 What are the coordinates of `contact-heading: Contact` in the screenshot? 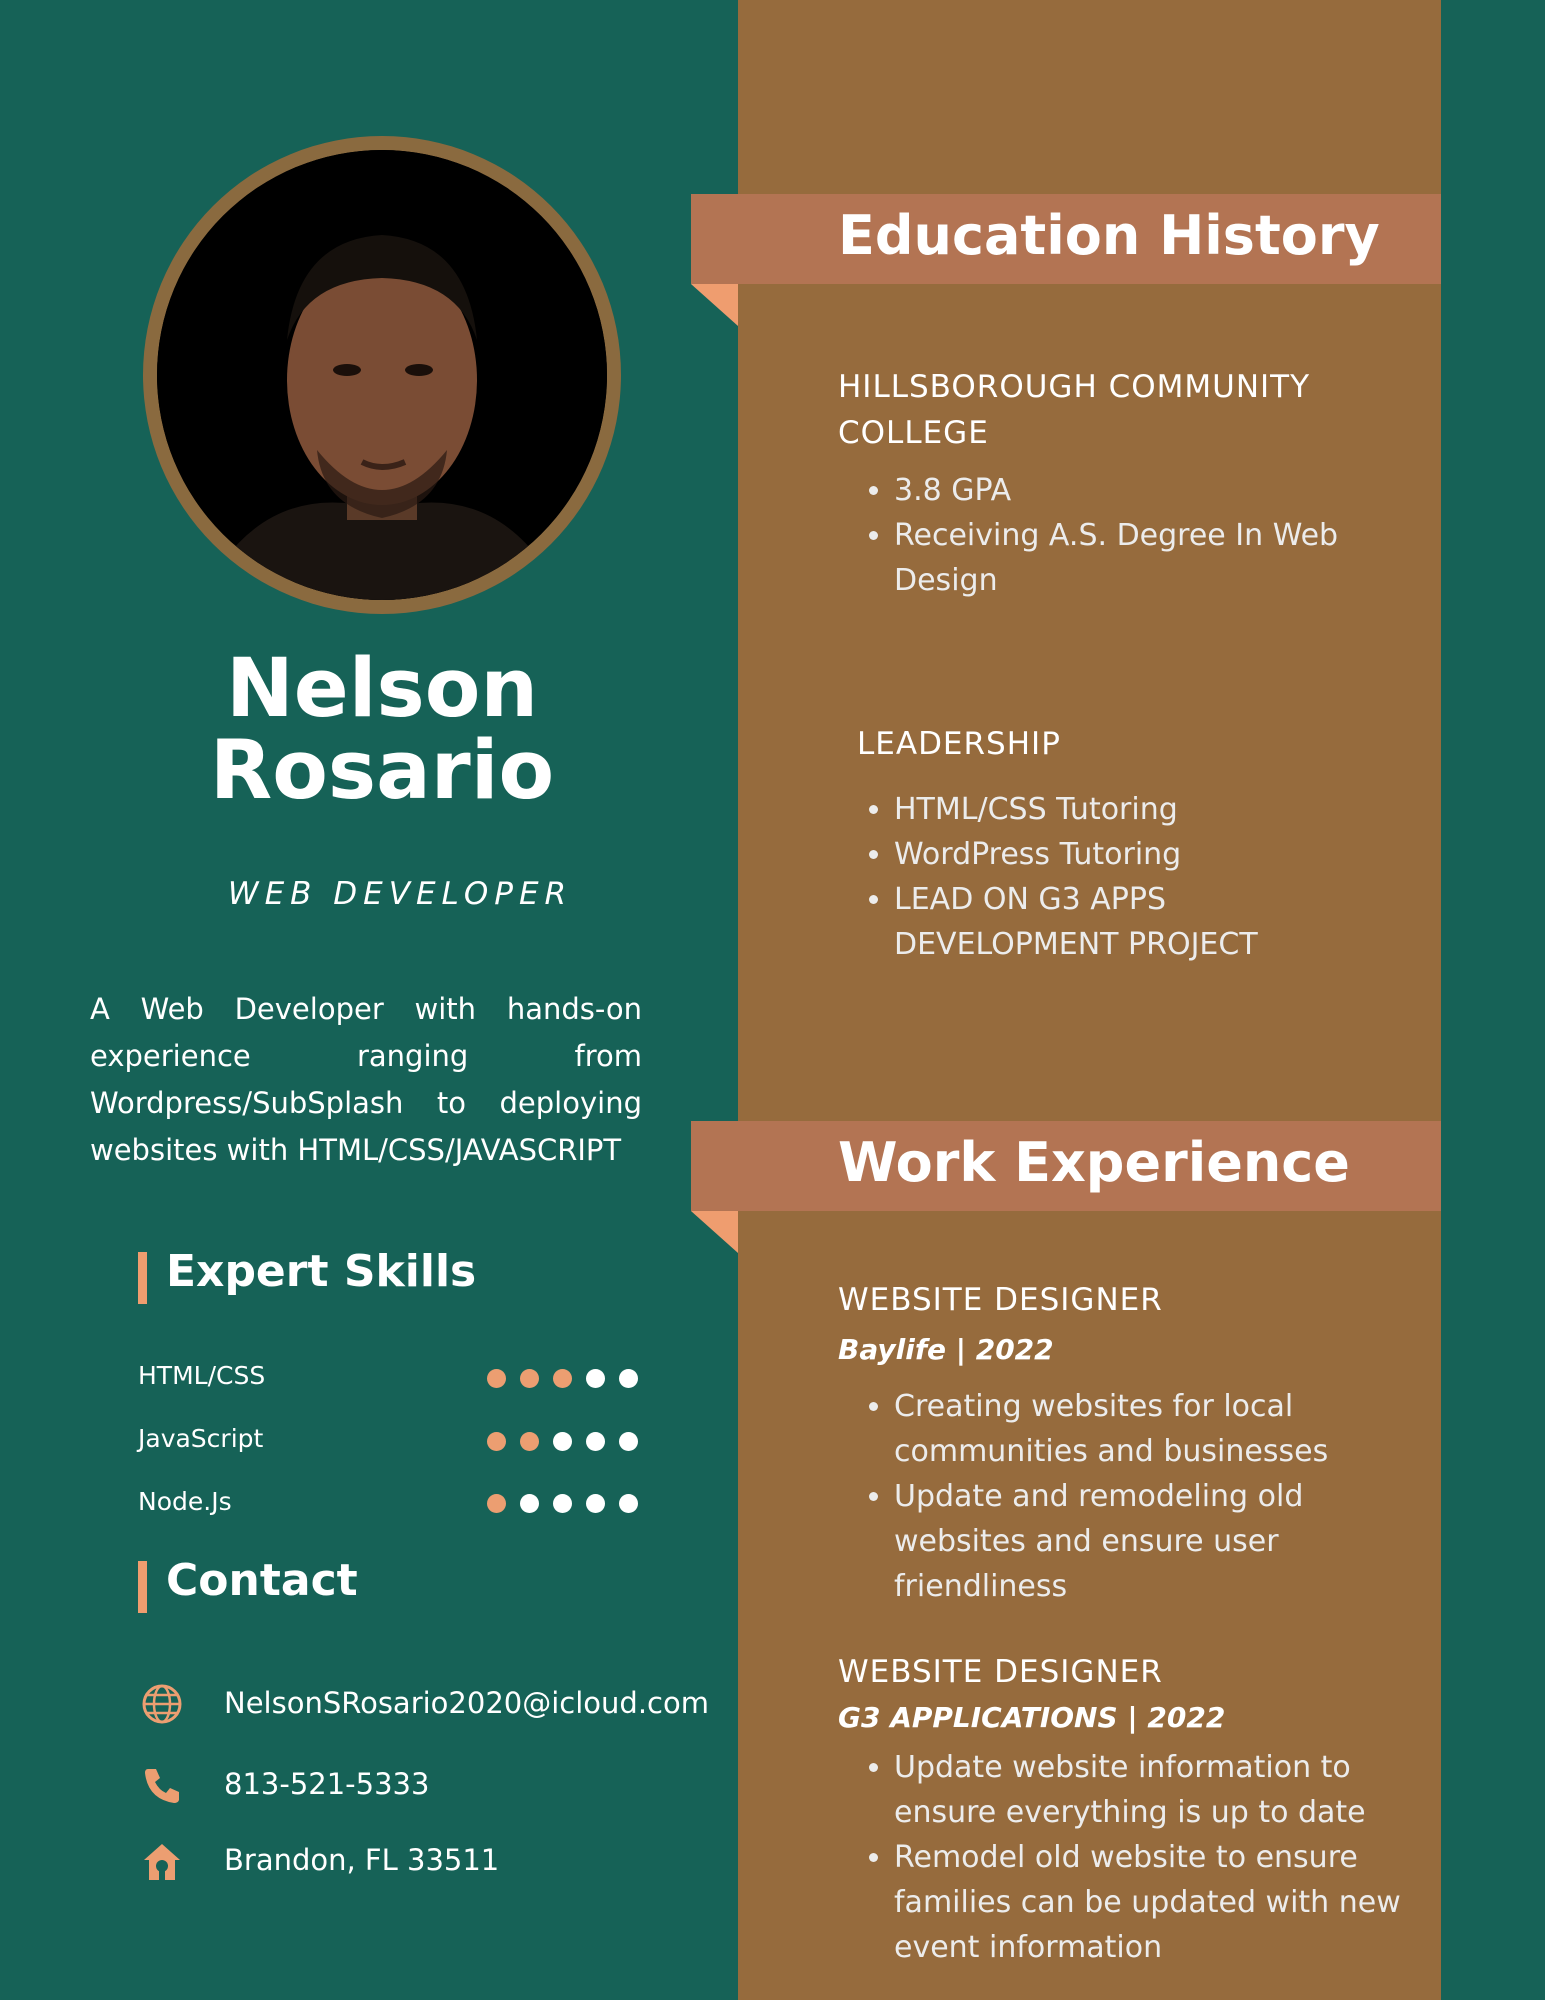 It's located at (262, 1580).